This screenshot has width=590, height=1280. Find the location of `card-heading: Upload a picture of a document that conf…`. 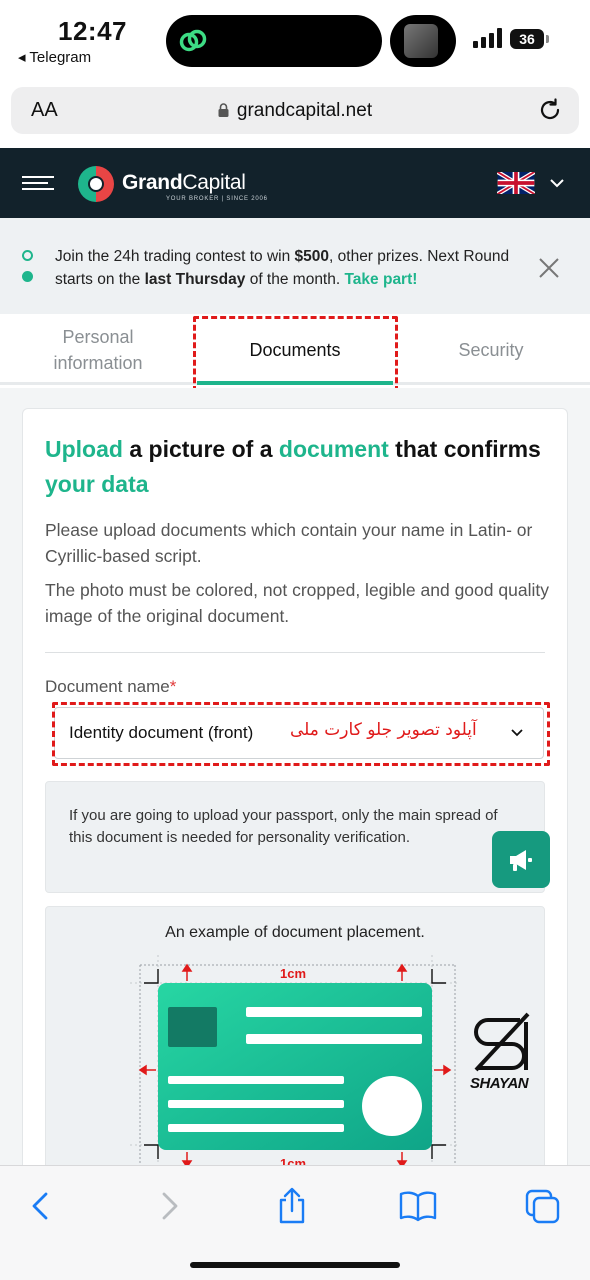

card-heading: Upload a picture of a document that conf… is located at coordinates (293, 466).